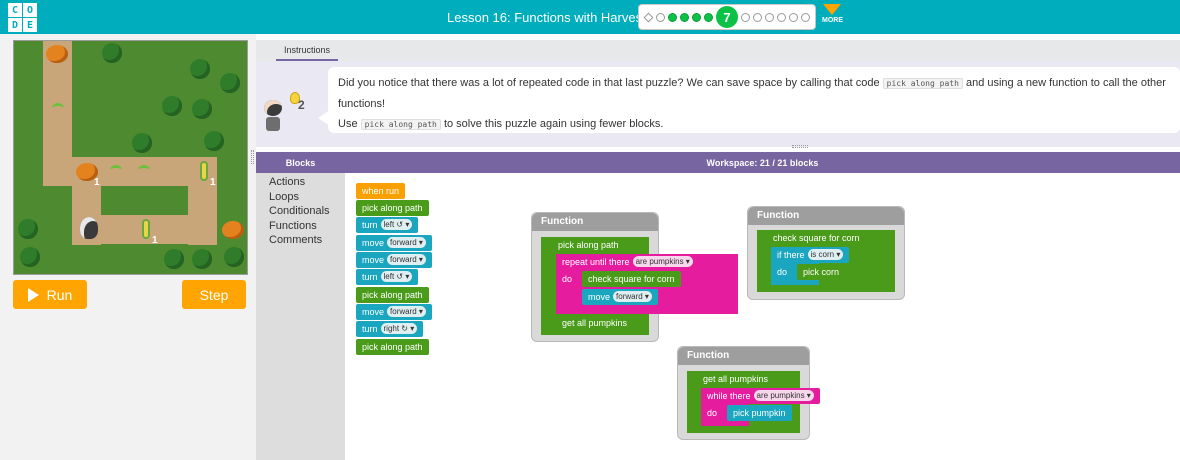 The height and width of the screenshot is (460, 1180). Describe the element at coordinates (399, 328) in the screenshot. I see `direction-dropdown: right ↻ ▾` at that location.